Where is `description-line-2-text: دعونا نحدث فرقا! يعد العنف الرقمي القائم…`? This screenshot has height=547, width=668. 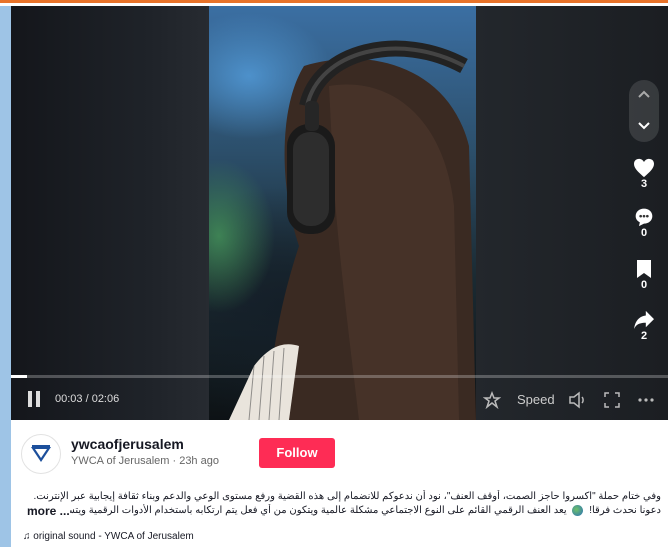 description-line-2-text: دعونا نحدث فرقا! يعد العنف الرقمي القائم… is located at coordinates (365, 511).